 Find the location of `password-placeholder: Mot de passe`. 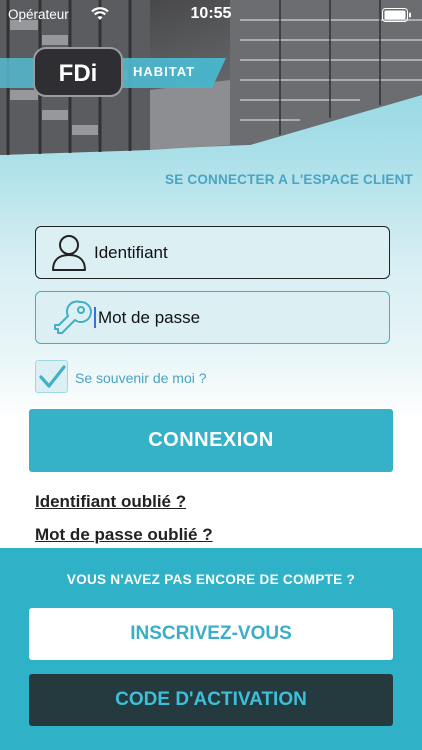

password-placeholder: Mot de passe is located at coordinates (149, 317).